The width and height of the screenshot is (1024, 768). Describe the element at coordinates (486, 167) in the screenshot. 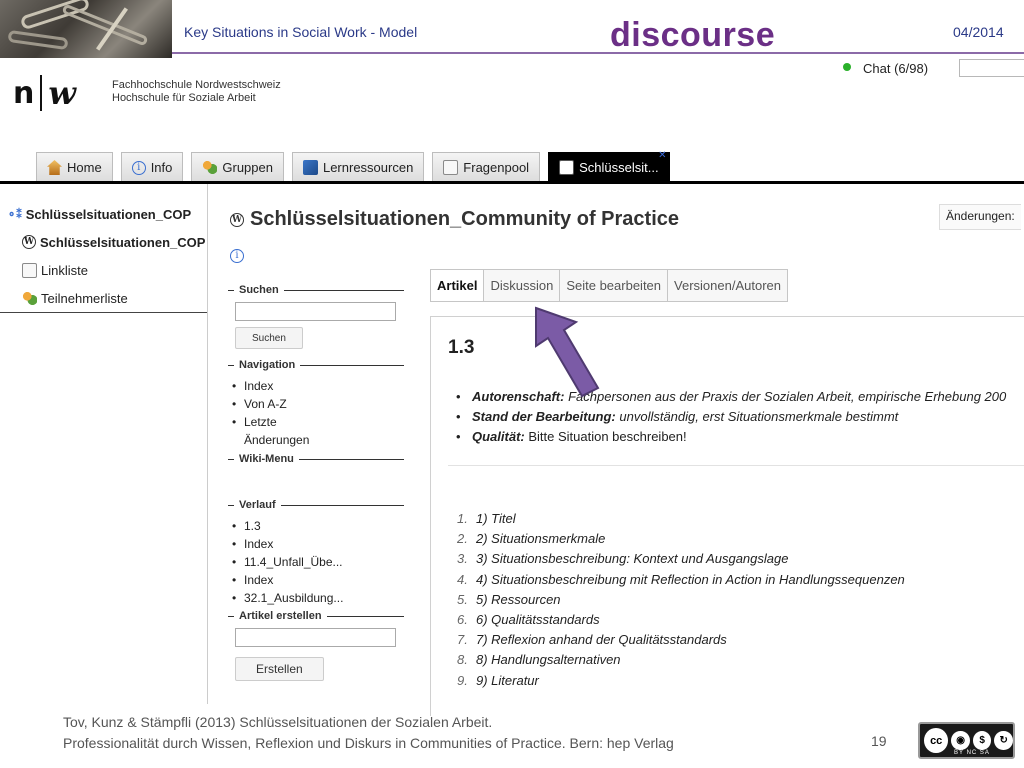

I see `tab-fragenpool: Fragenpool` at that location.